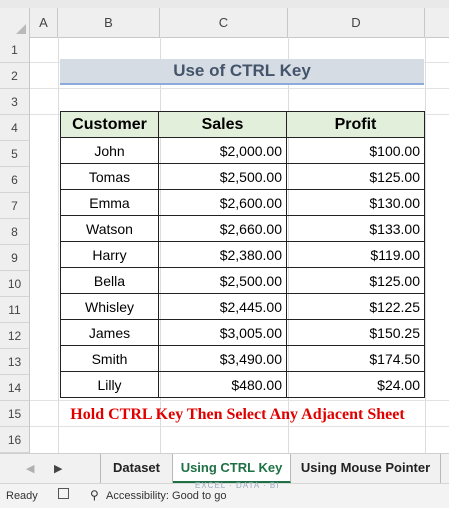 This screenshot has height=508, width=449. What do you see at coordinates (14, 128) in the screenshot?
I see `row-header: 4` at bounding box center [14, 128].